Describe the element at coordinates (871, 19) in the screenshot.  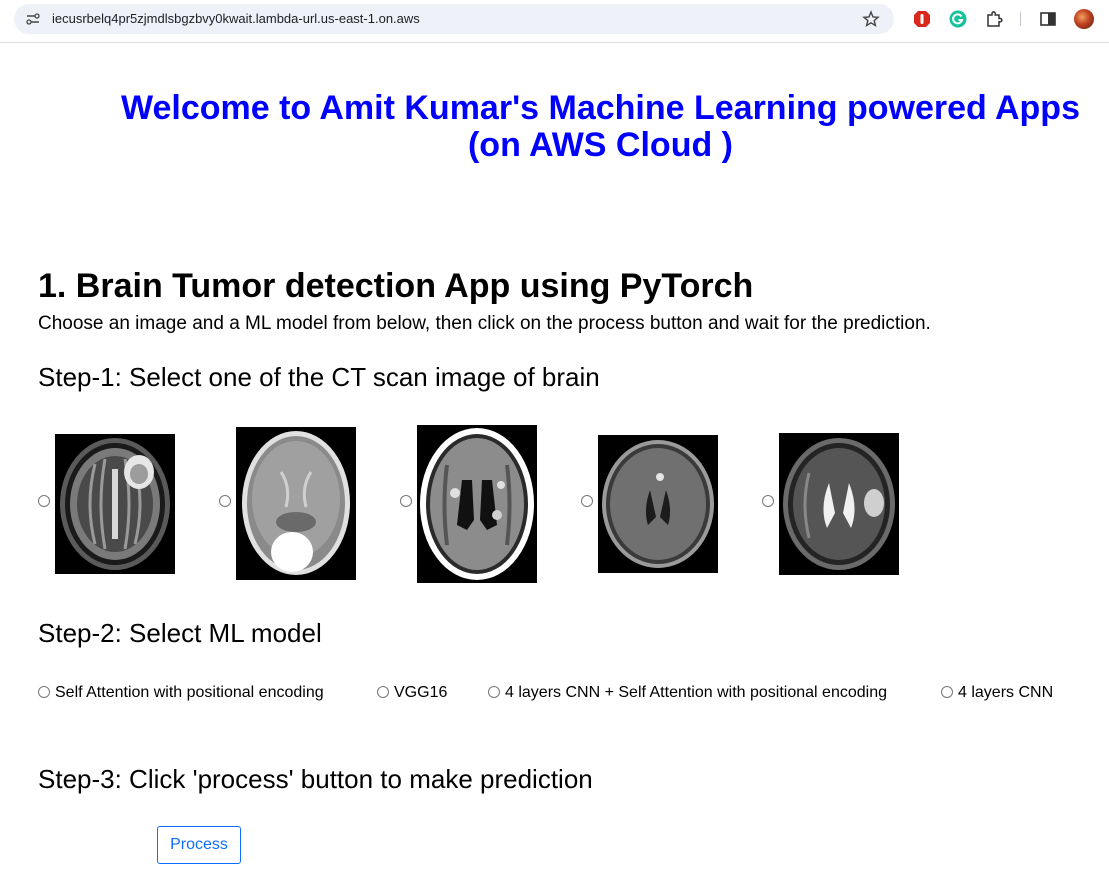
I see `star-icon` at that location.